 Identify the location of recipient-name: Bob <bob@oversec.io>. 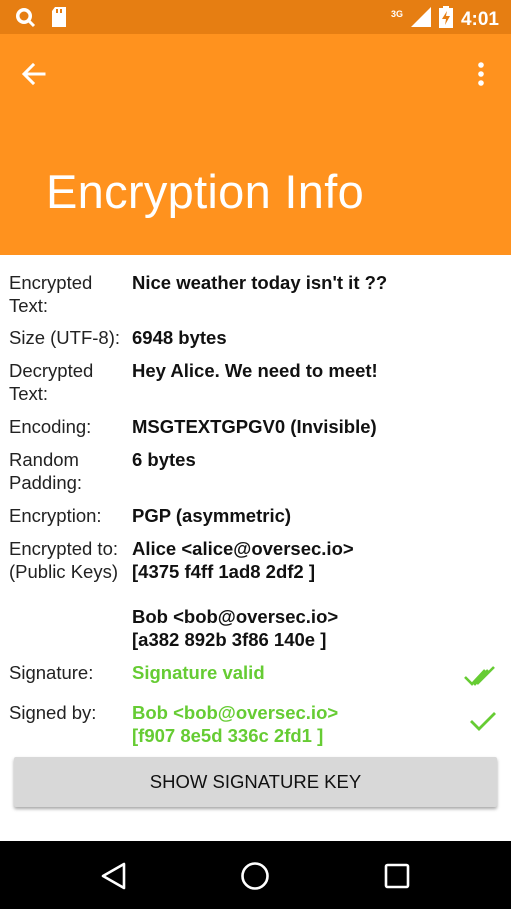
(235, 616).